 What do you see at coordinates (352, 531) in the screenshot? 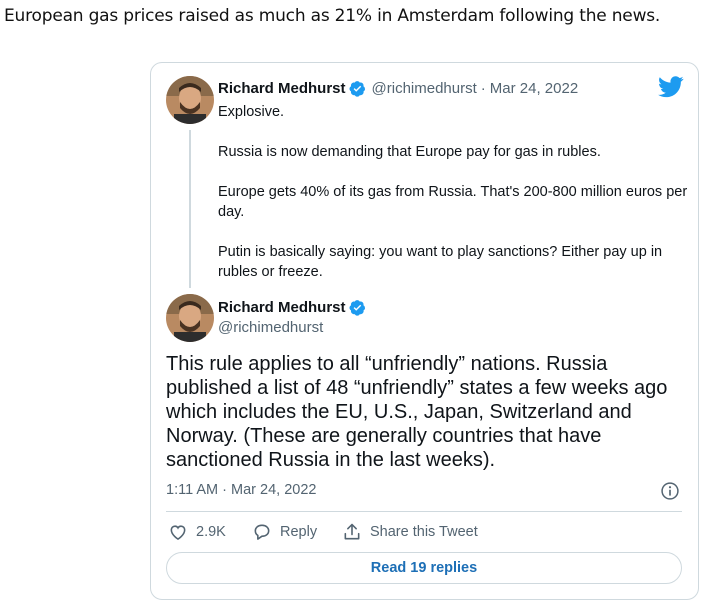
I see `share-icon` at bounding box center [352, 531].